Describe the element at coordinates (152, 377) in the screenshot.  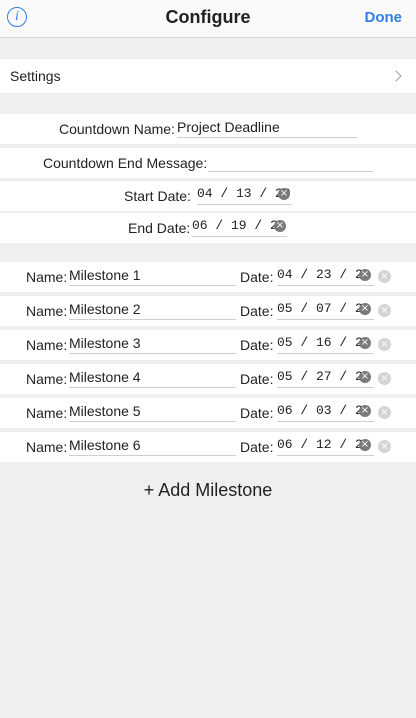
I see `milestone-name-field: Milestone 4` at that location.